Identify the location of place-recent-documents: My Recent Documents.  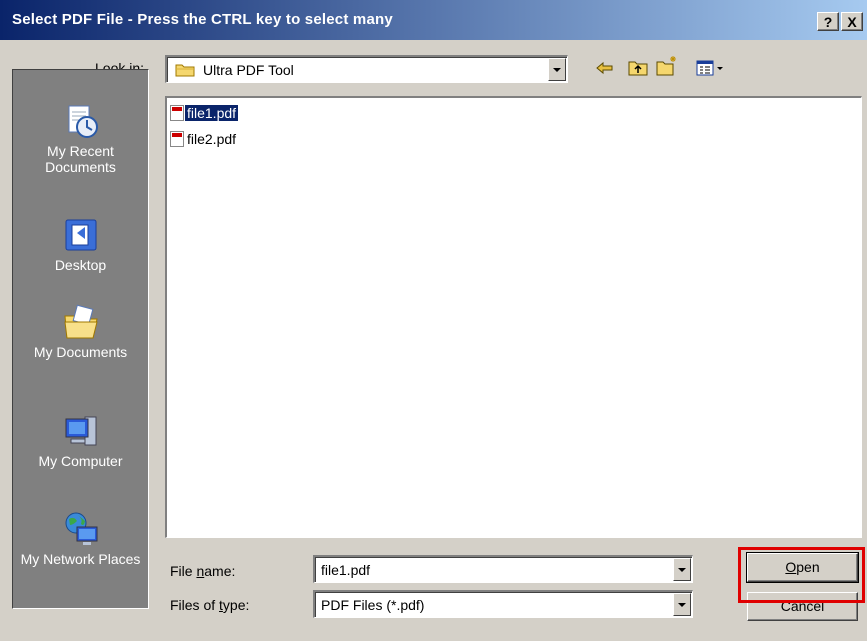
(80, 139).